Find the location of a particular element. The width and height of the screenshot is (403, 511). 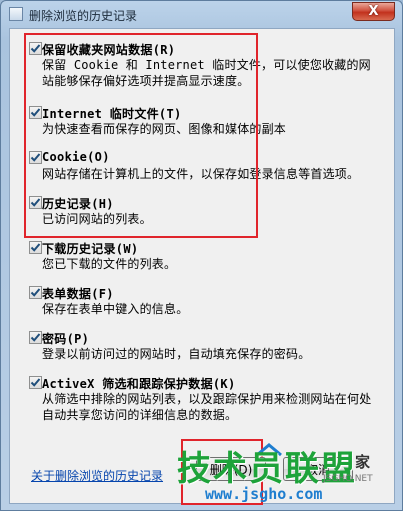

option-description: 保存在表单中键入的信息。 is located at coordinates (115, 309).